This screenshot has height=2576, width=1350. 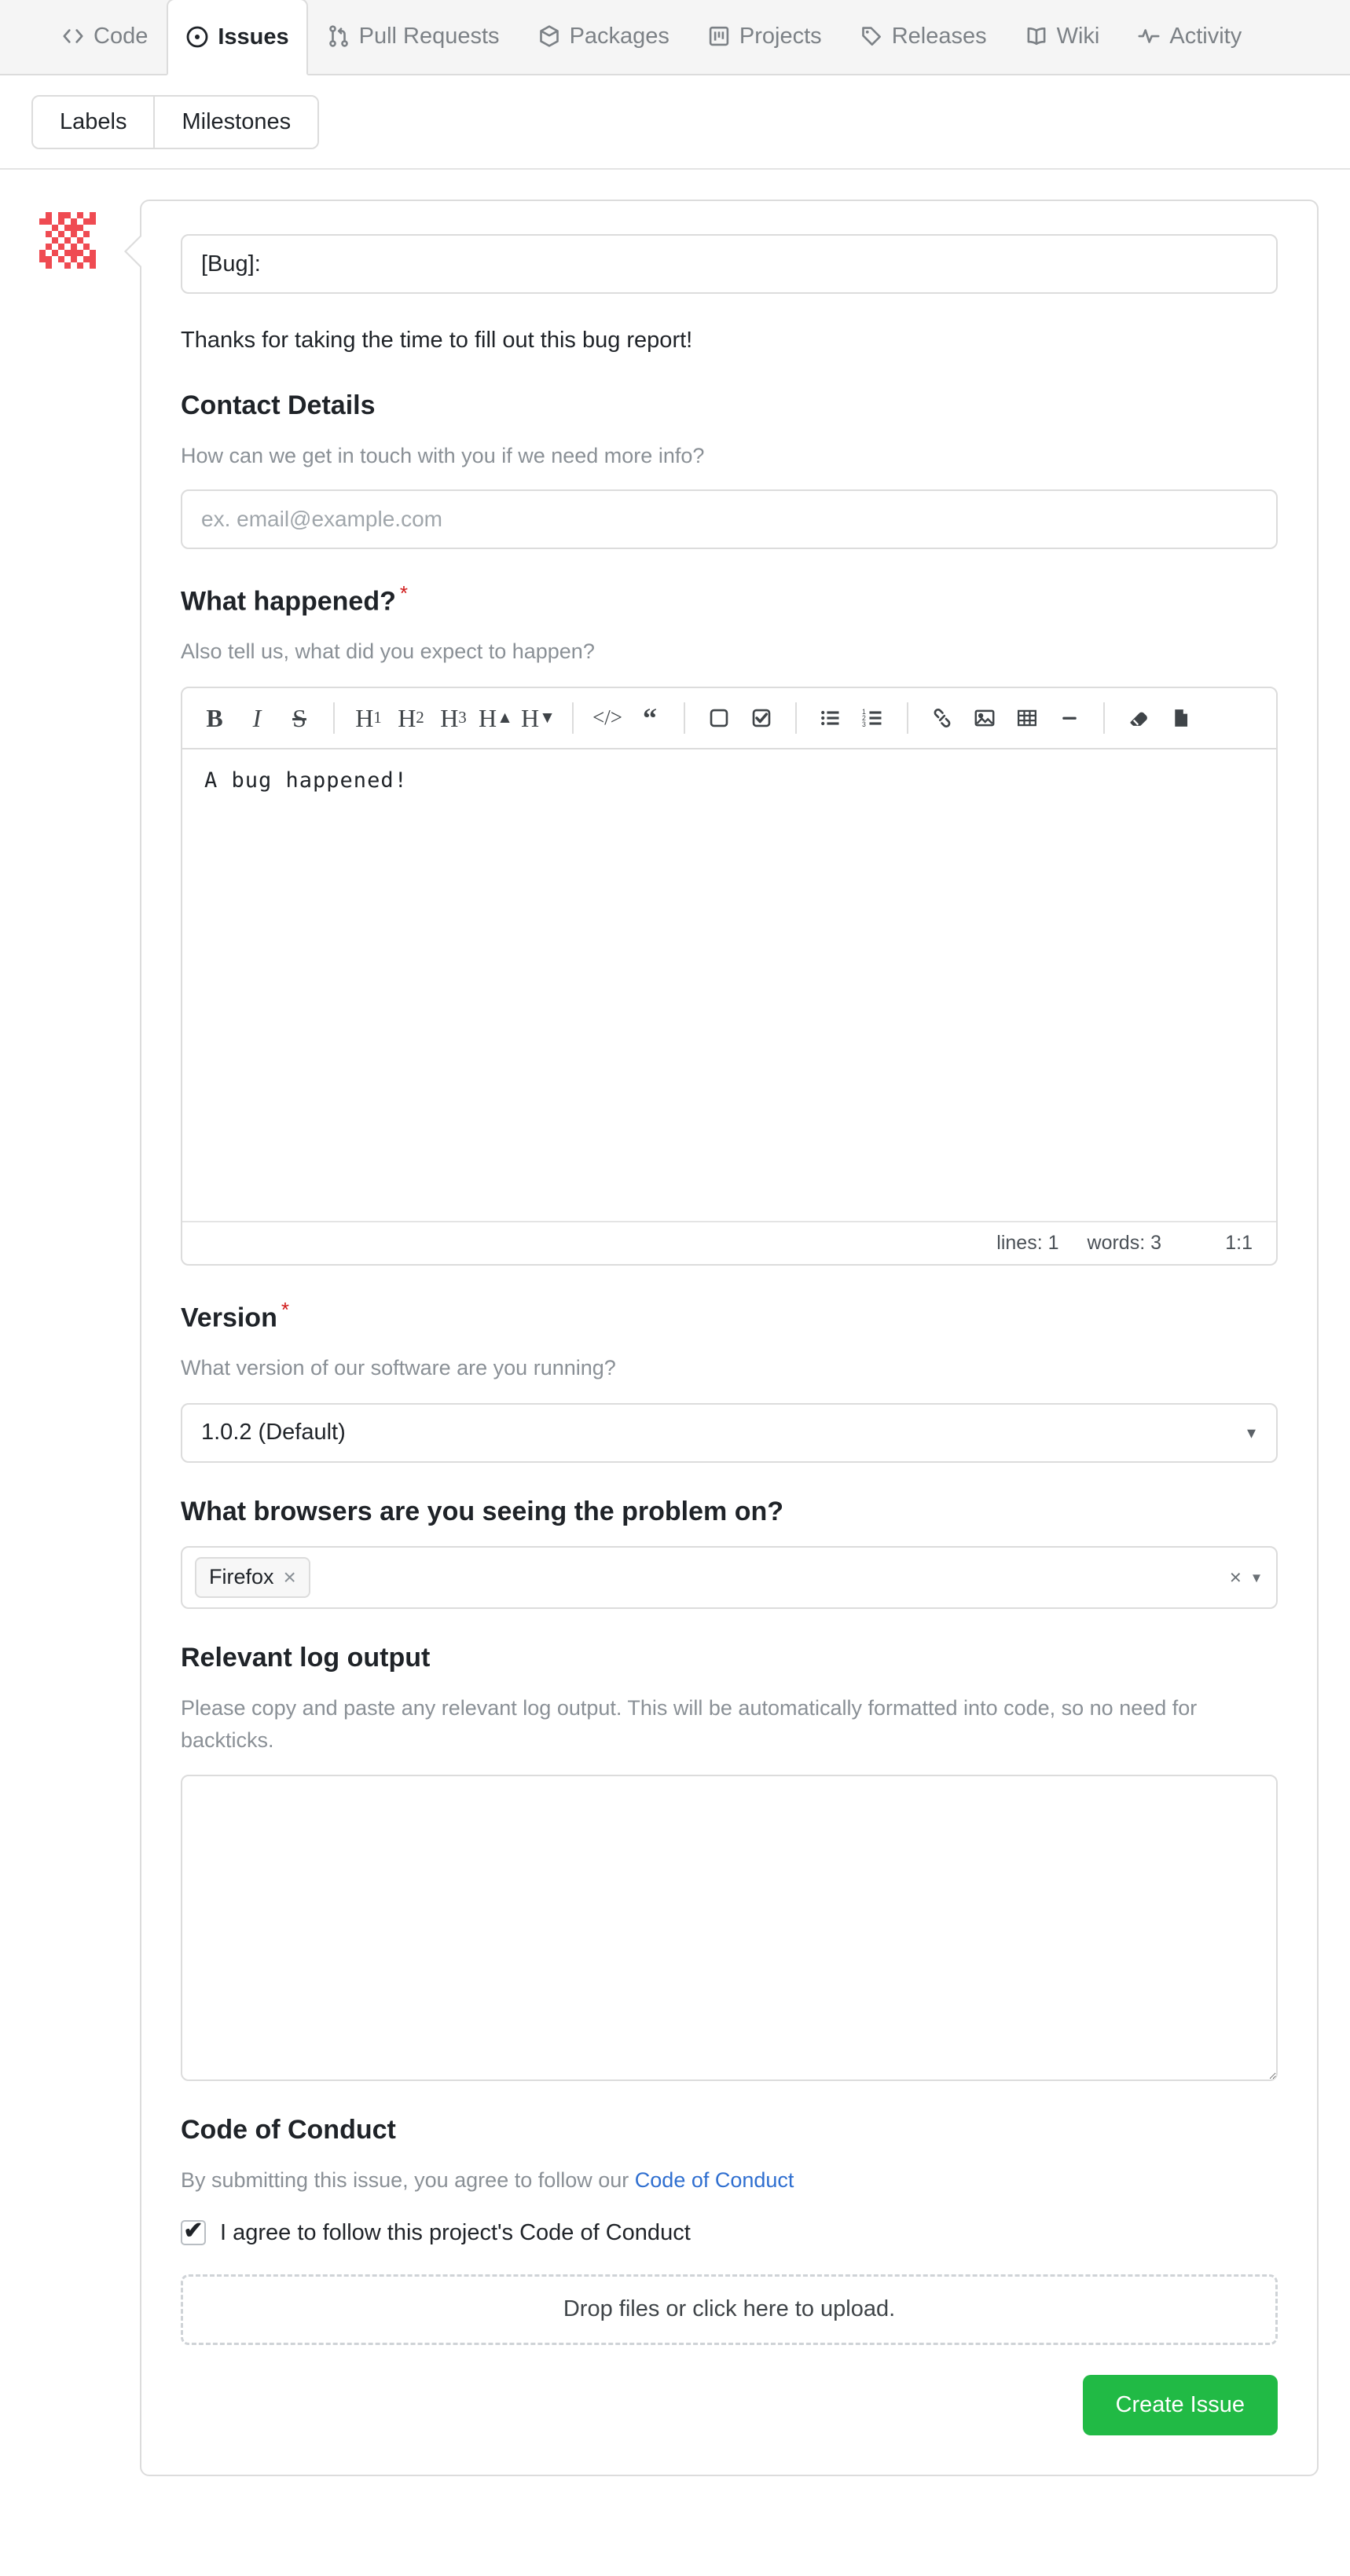 I want to click on heading-3-icon: H3, so click(x=453, y=718).